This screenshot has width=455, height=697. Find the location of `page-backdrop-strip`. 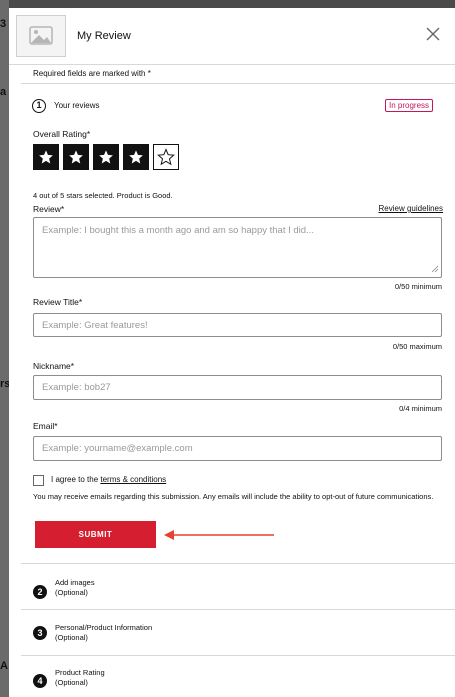

page-backdrop-strip is located at coordinates (4, 348).